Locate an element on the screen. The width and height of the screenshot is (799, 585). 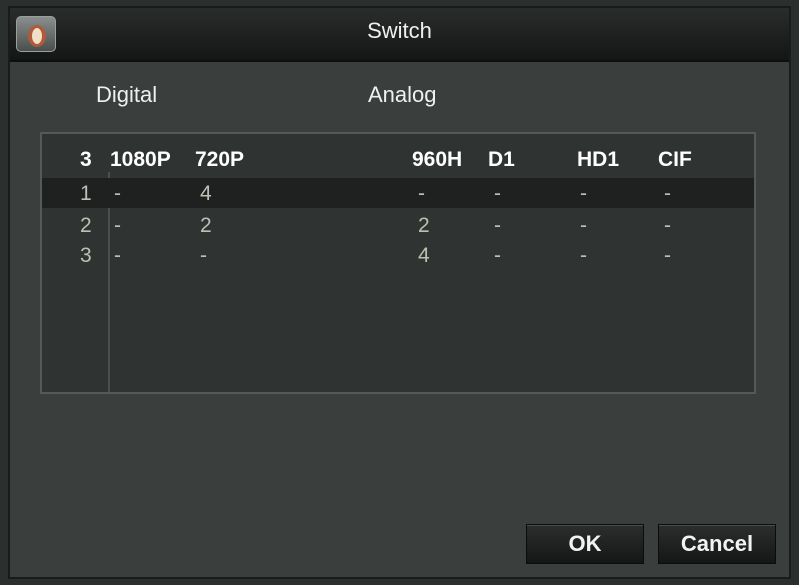
header-cell: CIF is located at coordinates (675, 159).